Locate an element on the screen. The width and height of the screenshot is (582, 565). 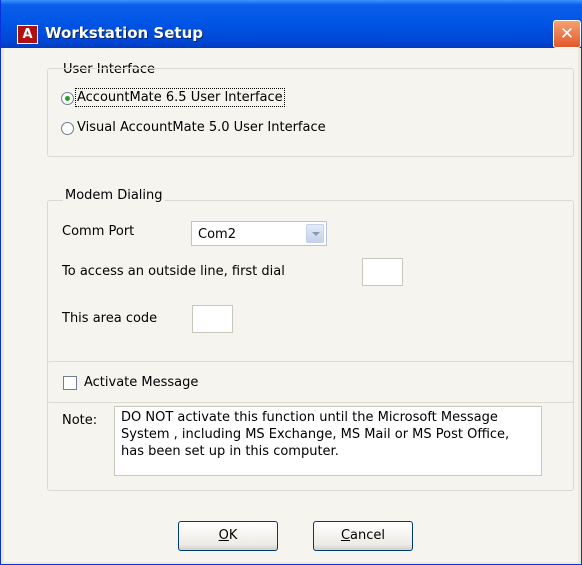
area-code-label: This area code is located at coordinates (110, 318).